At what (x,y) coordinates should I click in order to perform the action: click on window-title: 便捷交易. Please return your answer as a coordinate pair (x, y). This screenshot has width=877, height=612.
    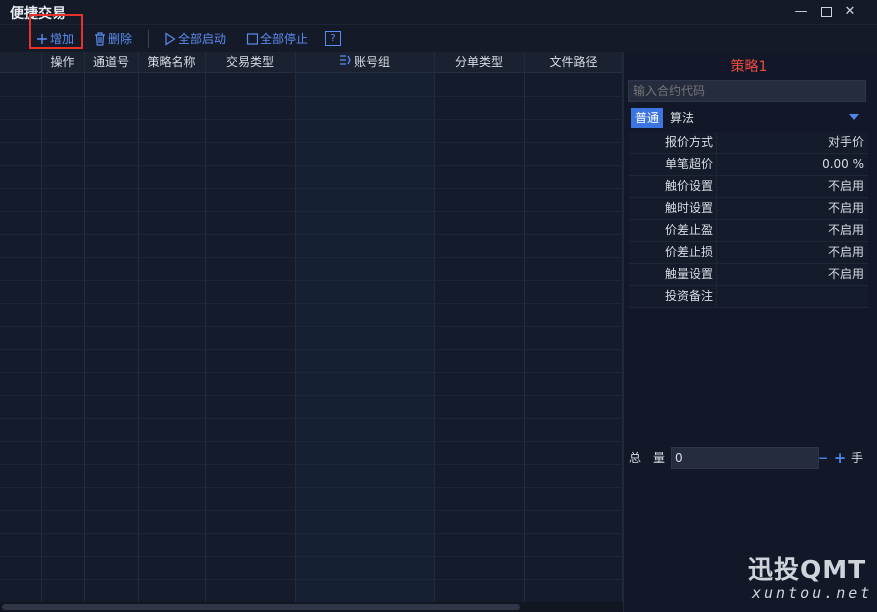
    Looking at the image, I should click on (38, 14).